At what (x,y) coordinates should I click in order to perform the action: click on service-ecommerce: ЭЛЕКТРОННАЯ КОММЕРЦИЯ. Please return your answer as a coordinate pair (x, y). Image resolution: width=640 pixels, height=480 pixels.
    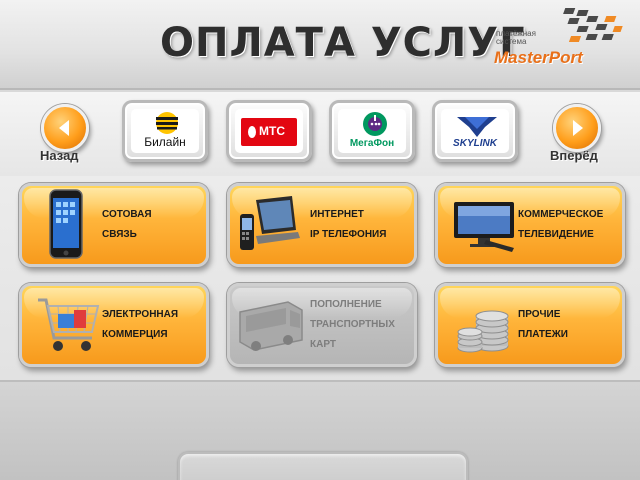
    Looking at the image, I should click on (114, 325).